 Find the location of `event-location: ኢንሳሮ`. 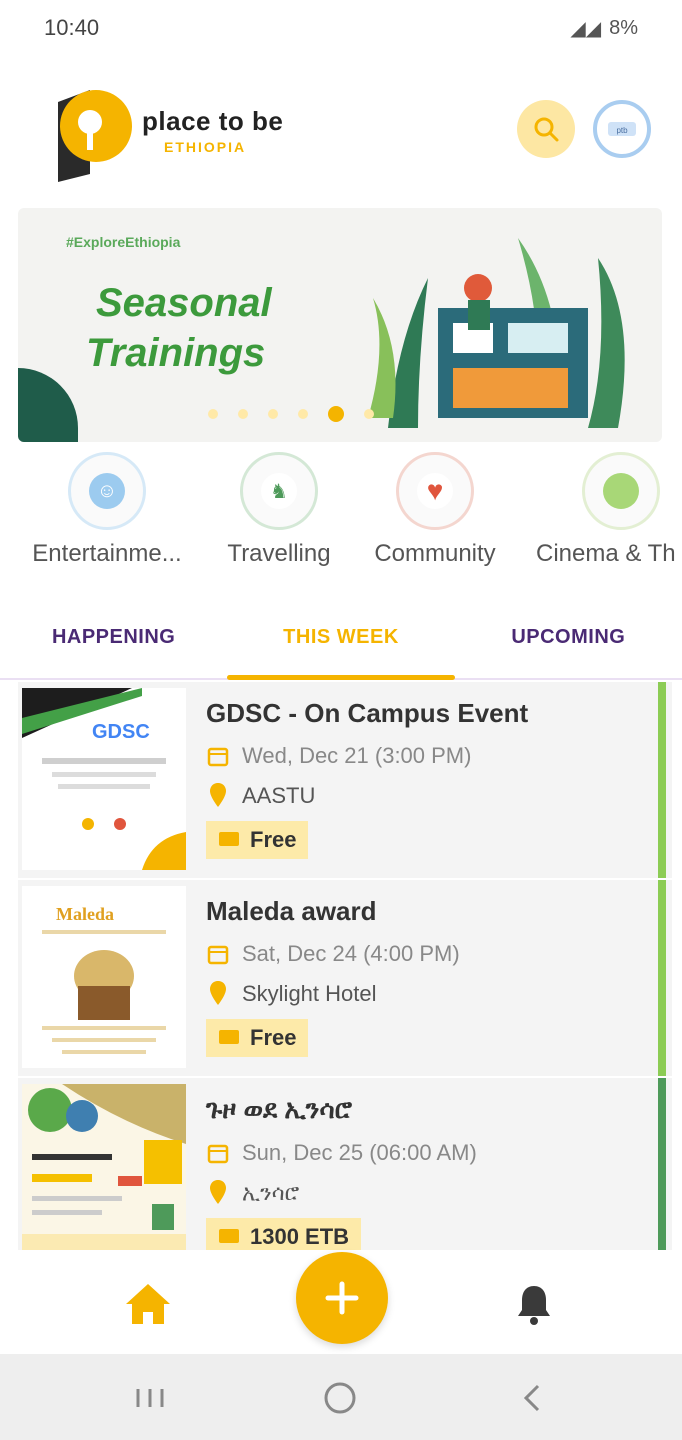

event-location: ኢንሳሮ is located at coordinates (271, 1192).